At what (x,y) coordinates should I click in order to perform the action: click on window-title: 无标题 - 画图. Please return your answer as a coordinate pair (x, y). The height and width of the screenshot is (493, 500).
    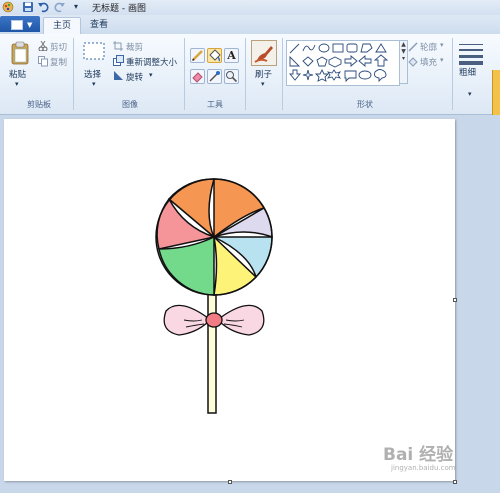
    Looking at the image, I should click on (119, 9).